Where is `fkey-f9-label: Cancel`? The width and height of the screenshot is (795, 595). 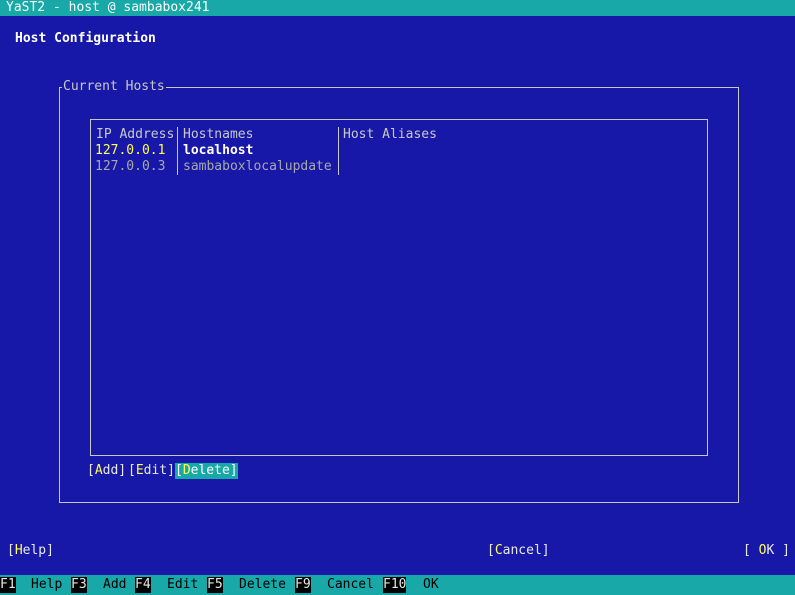 fkey-f9-label: Cancel is located at coordinates (350, 585).